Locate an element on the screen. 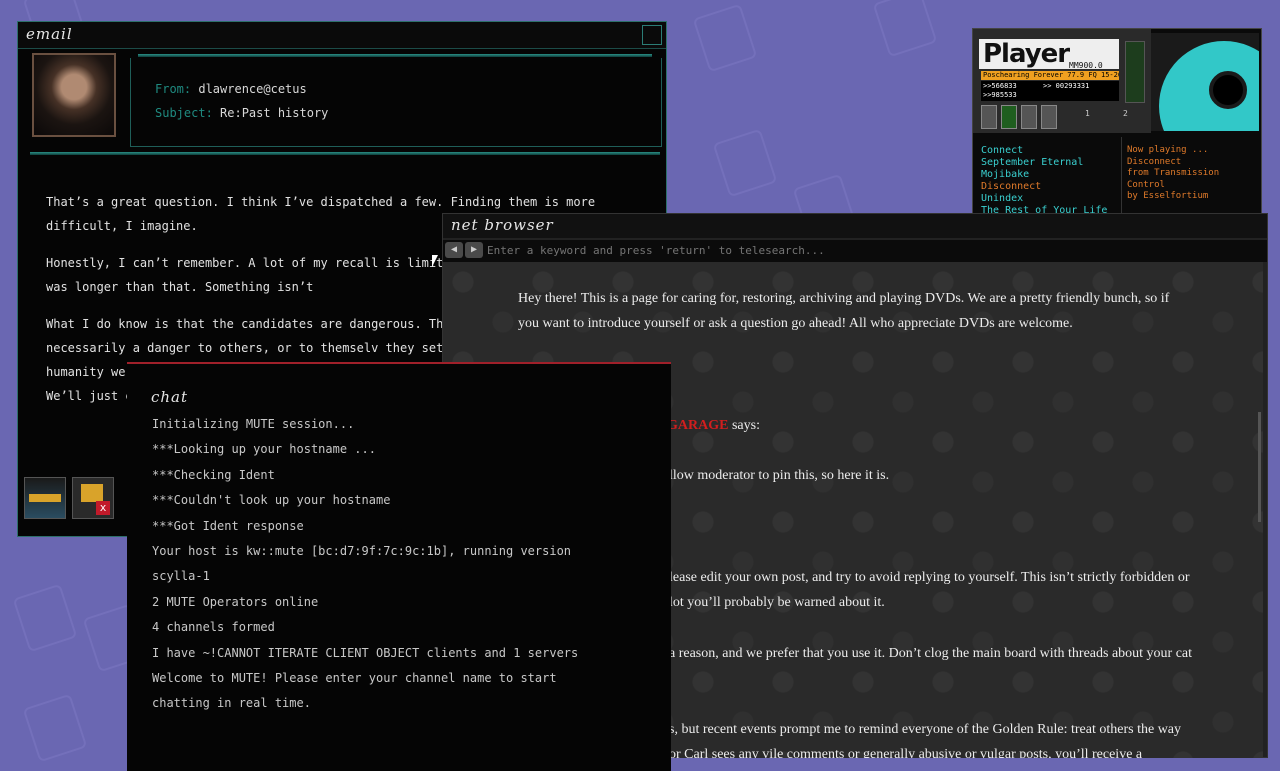 The image size is (1280, 771). post-author: GARAGE is located at coordinates (697, 425).